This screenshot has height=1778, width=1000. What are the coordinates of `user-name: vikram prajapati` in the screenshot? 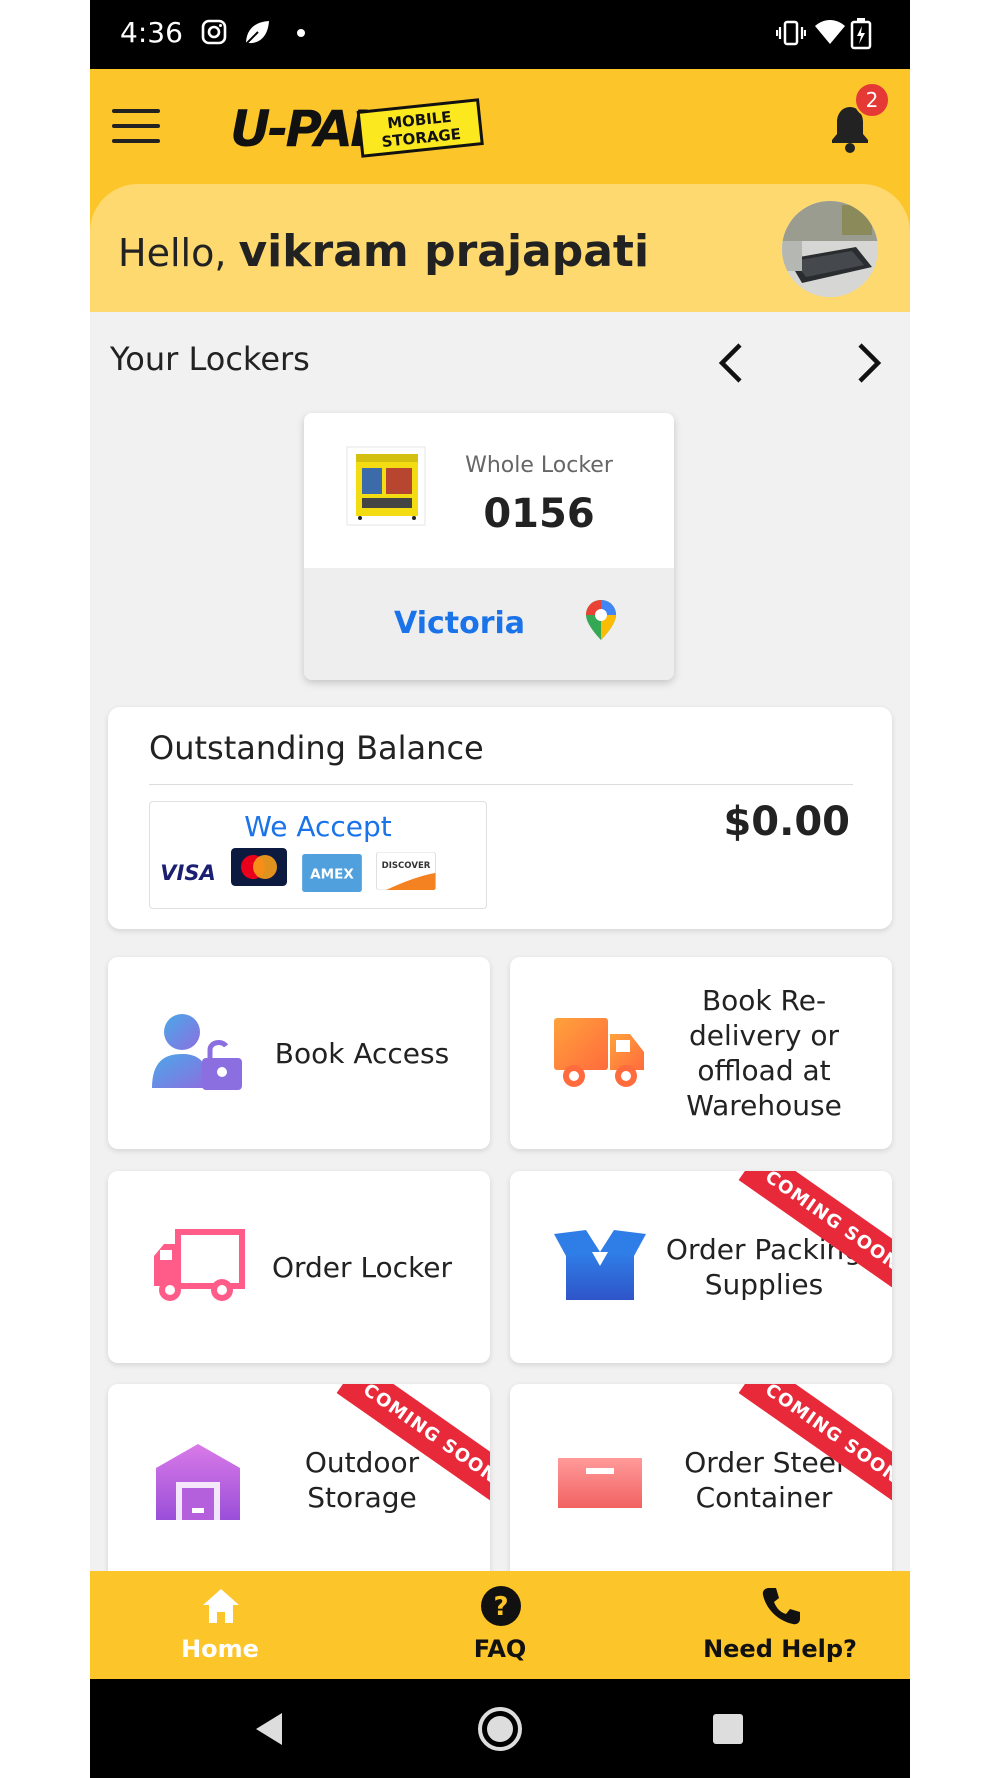 It's located at (444, 251).